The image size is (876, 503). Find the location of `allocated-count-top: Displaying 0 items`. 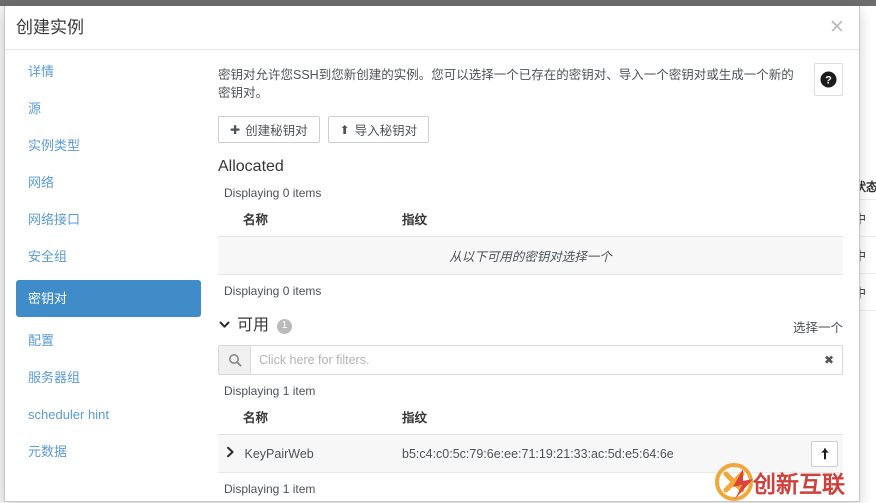

allocated-count-top: Displaying 0 items is located at coordinates (273, 193).